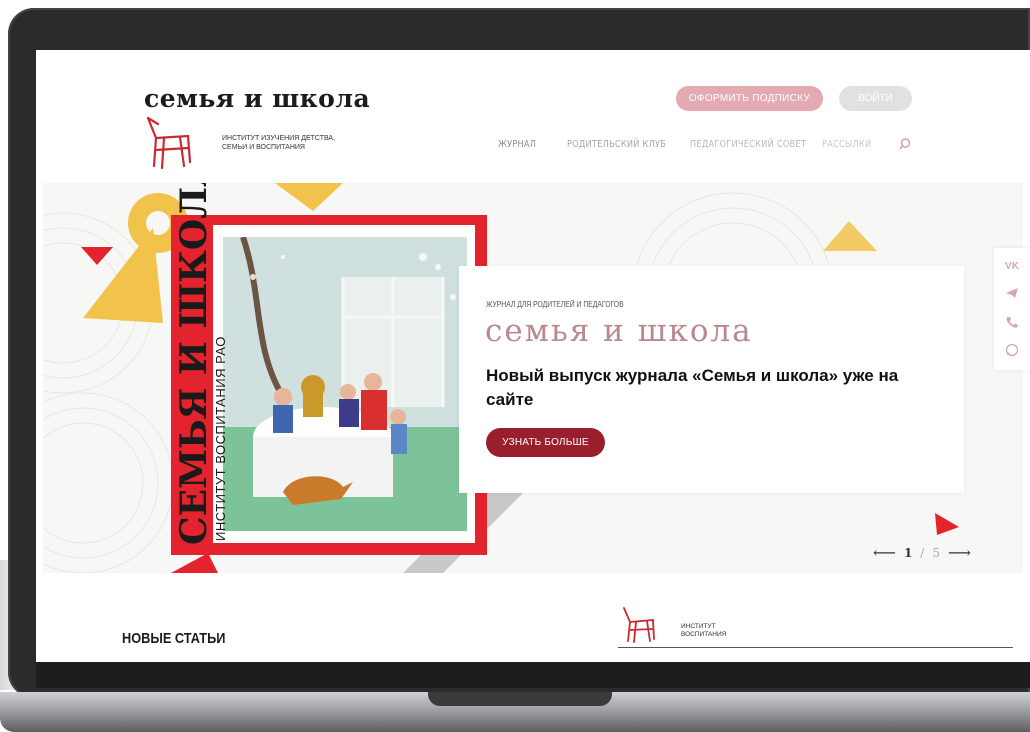 The width and height of the screenshot is (1030, 732). Describe the element at coordinates (1012, 350) in the screenshot. I see `whatsapp-icon` at that location.